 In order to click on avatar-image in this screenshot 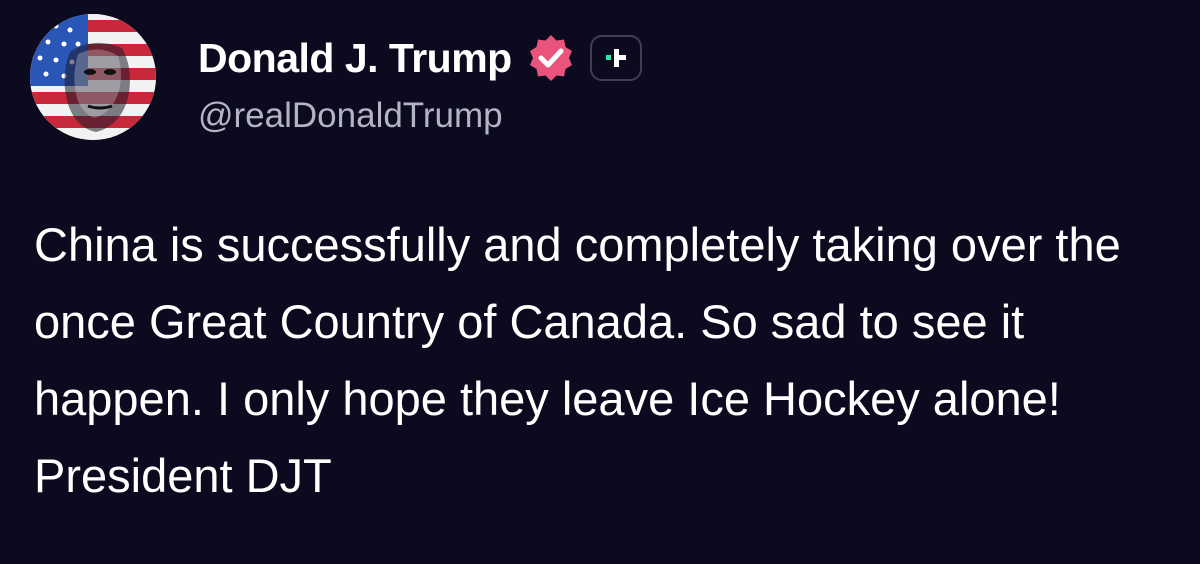, I will do `click(93, 77)`.